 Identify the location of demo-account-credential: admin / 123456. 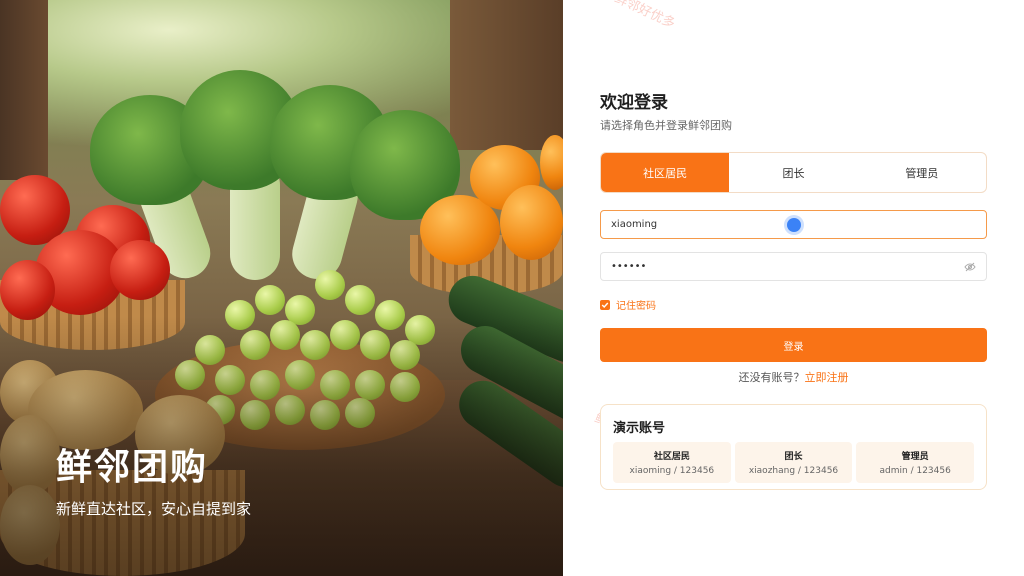
(915, 471).